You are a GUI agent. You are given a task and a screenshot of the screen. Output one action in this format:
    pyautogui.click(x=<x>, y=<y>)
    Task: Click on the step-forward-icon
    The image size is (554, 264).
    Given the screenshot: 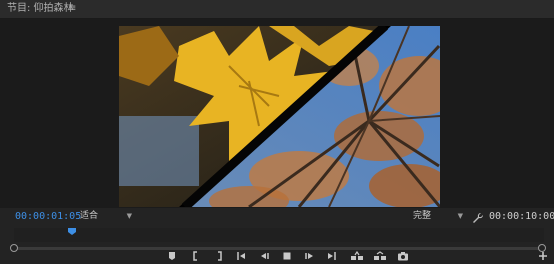 What is the action you would take?
    pyautogui.click(x=309, y=256)
    